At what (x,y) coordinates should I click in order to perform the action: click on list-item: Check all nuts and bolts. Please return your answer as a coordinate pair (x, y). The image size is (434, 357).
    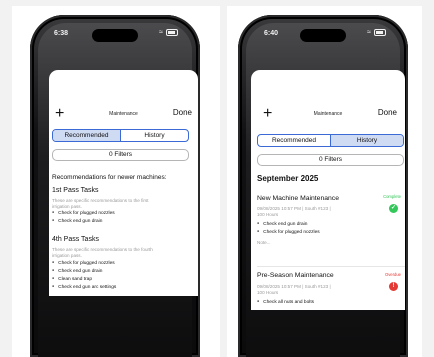
    Looking at the image, I should click on (285, 302).